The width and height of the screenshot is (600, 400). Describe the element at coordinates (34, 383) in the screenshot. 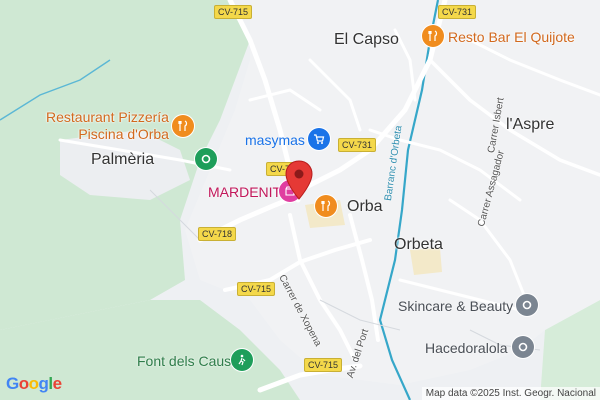

I see `google-logo: Google` at that location.